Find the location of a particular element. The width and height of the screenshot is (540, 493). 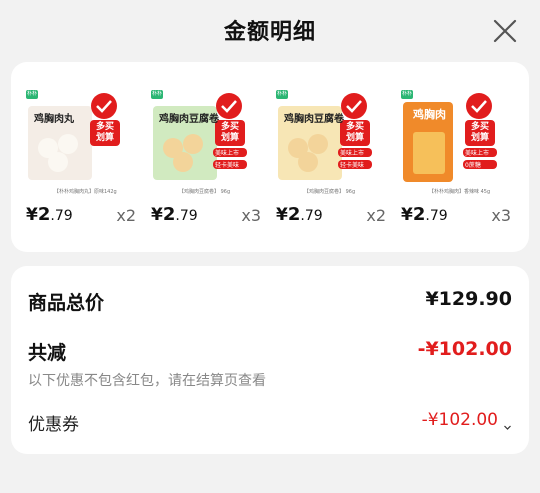

product-image: 朴朴 鸡胸肉 多买划算 美味上市 0蔗糖 is located at coordinates (449, 138).